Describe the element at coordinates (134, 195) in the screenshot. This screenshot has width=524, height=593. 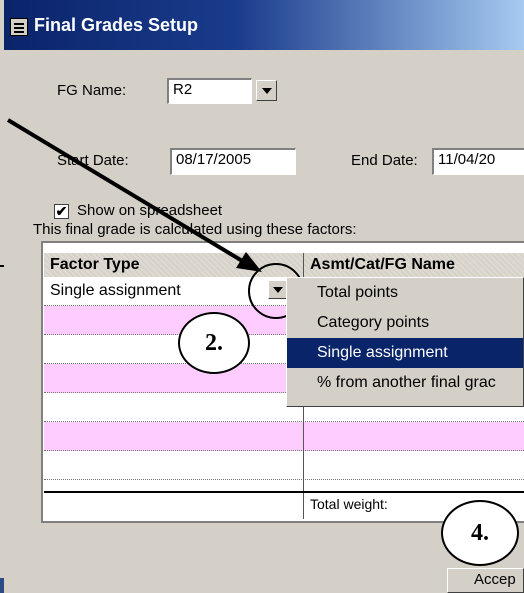
I see `pointer-arrow` at that location.